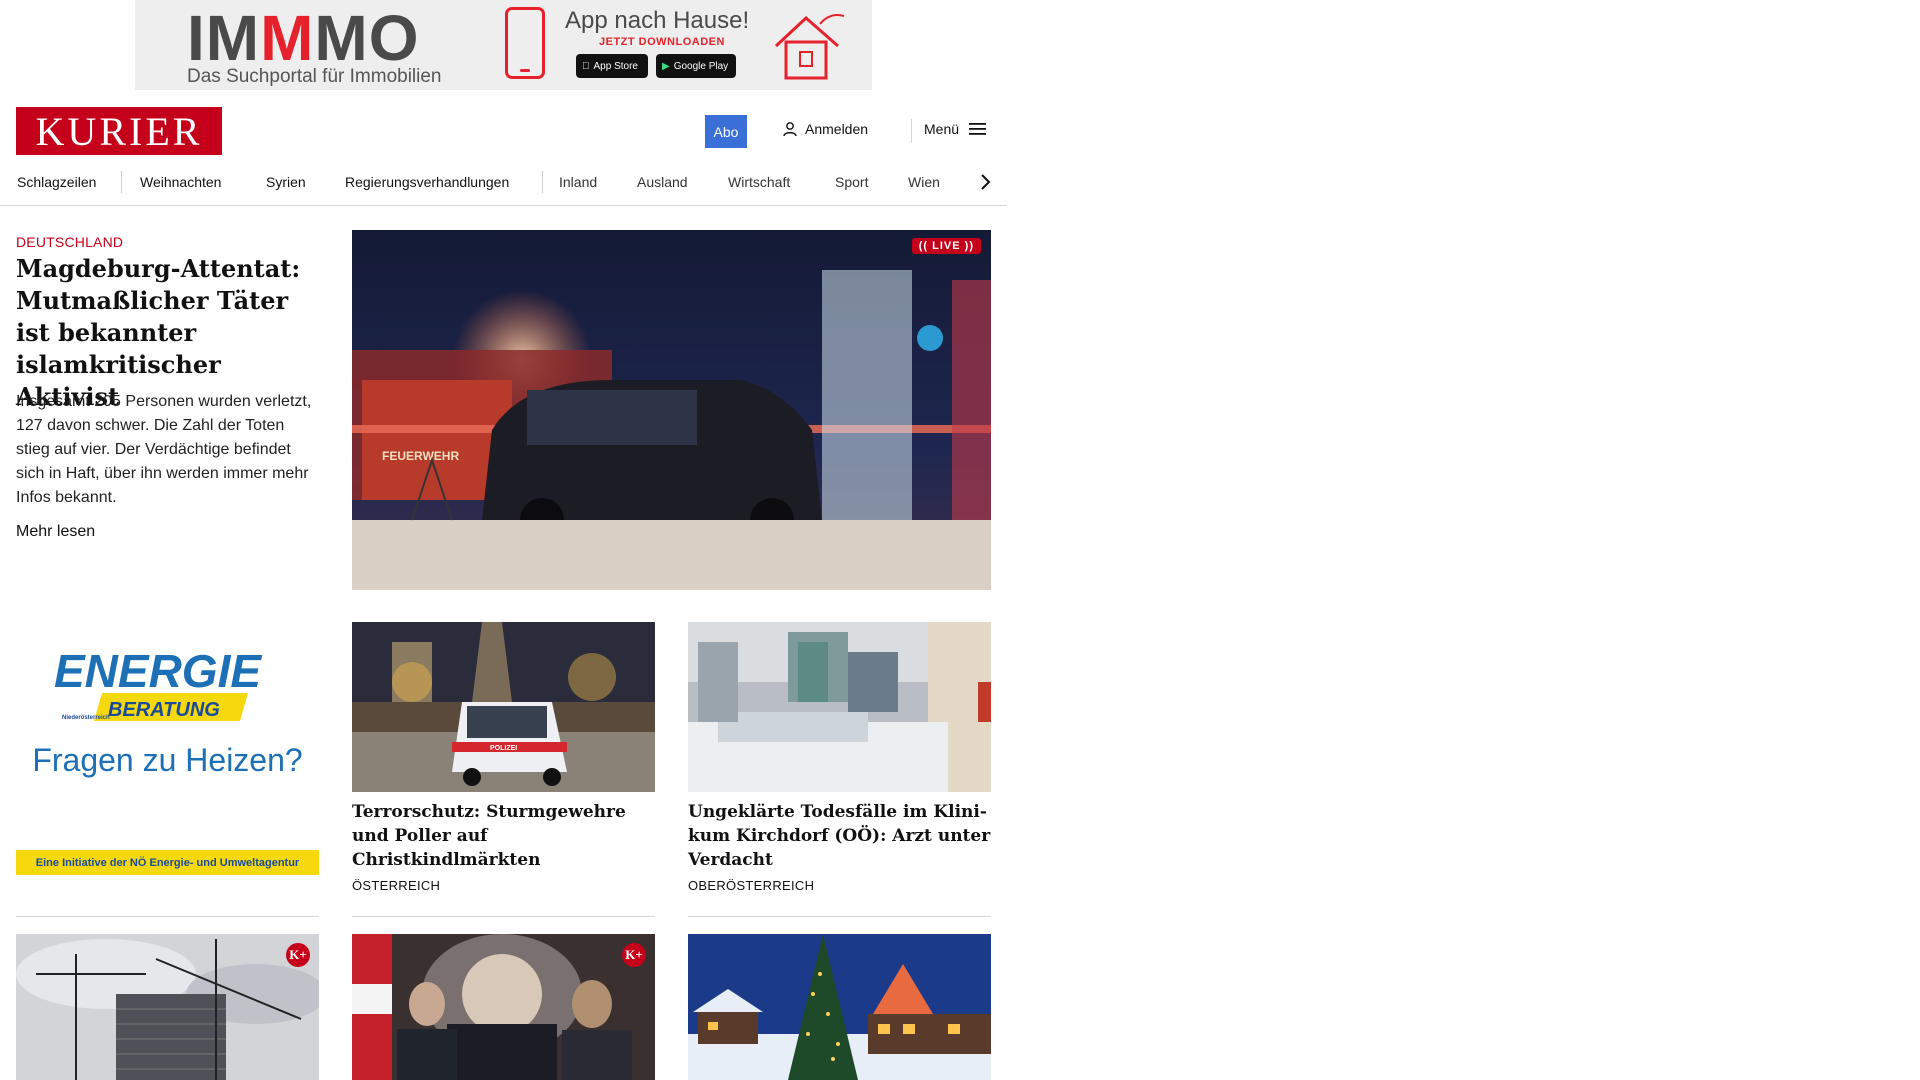 This screenshot has width=1920, height=1080. Describe the element at coordinates (420, 456) in the screenshot. I see `fire-truck-text: FEUERWEHR` at that location.